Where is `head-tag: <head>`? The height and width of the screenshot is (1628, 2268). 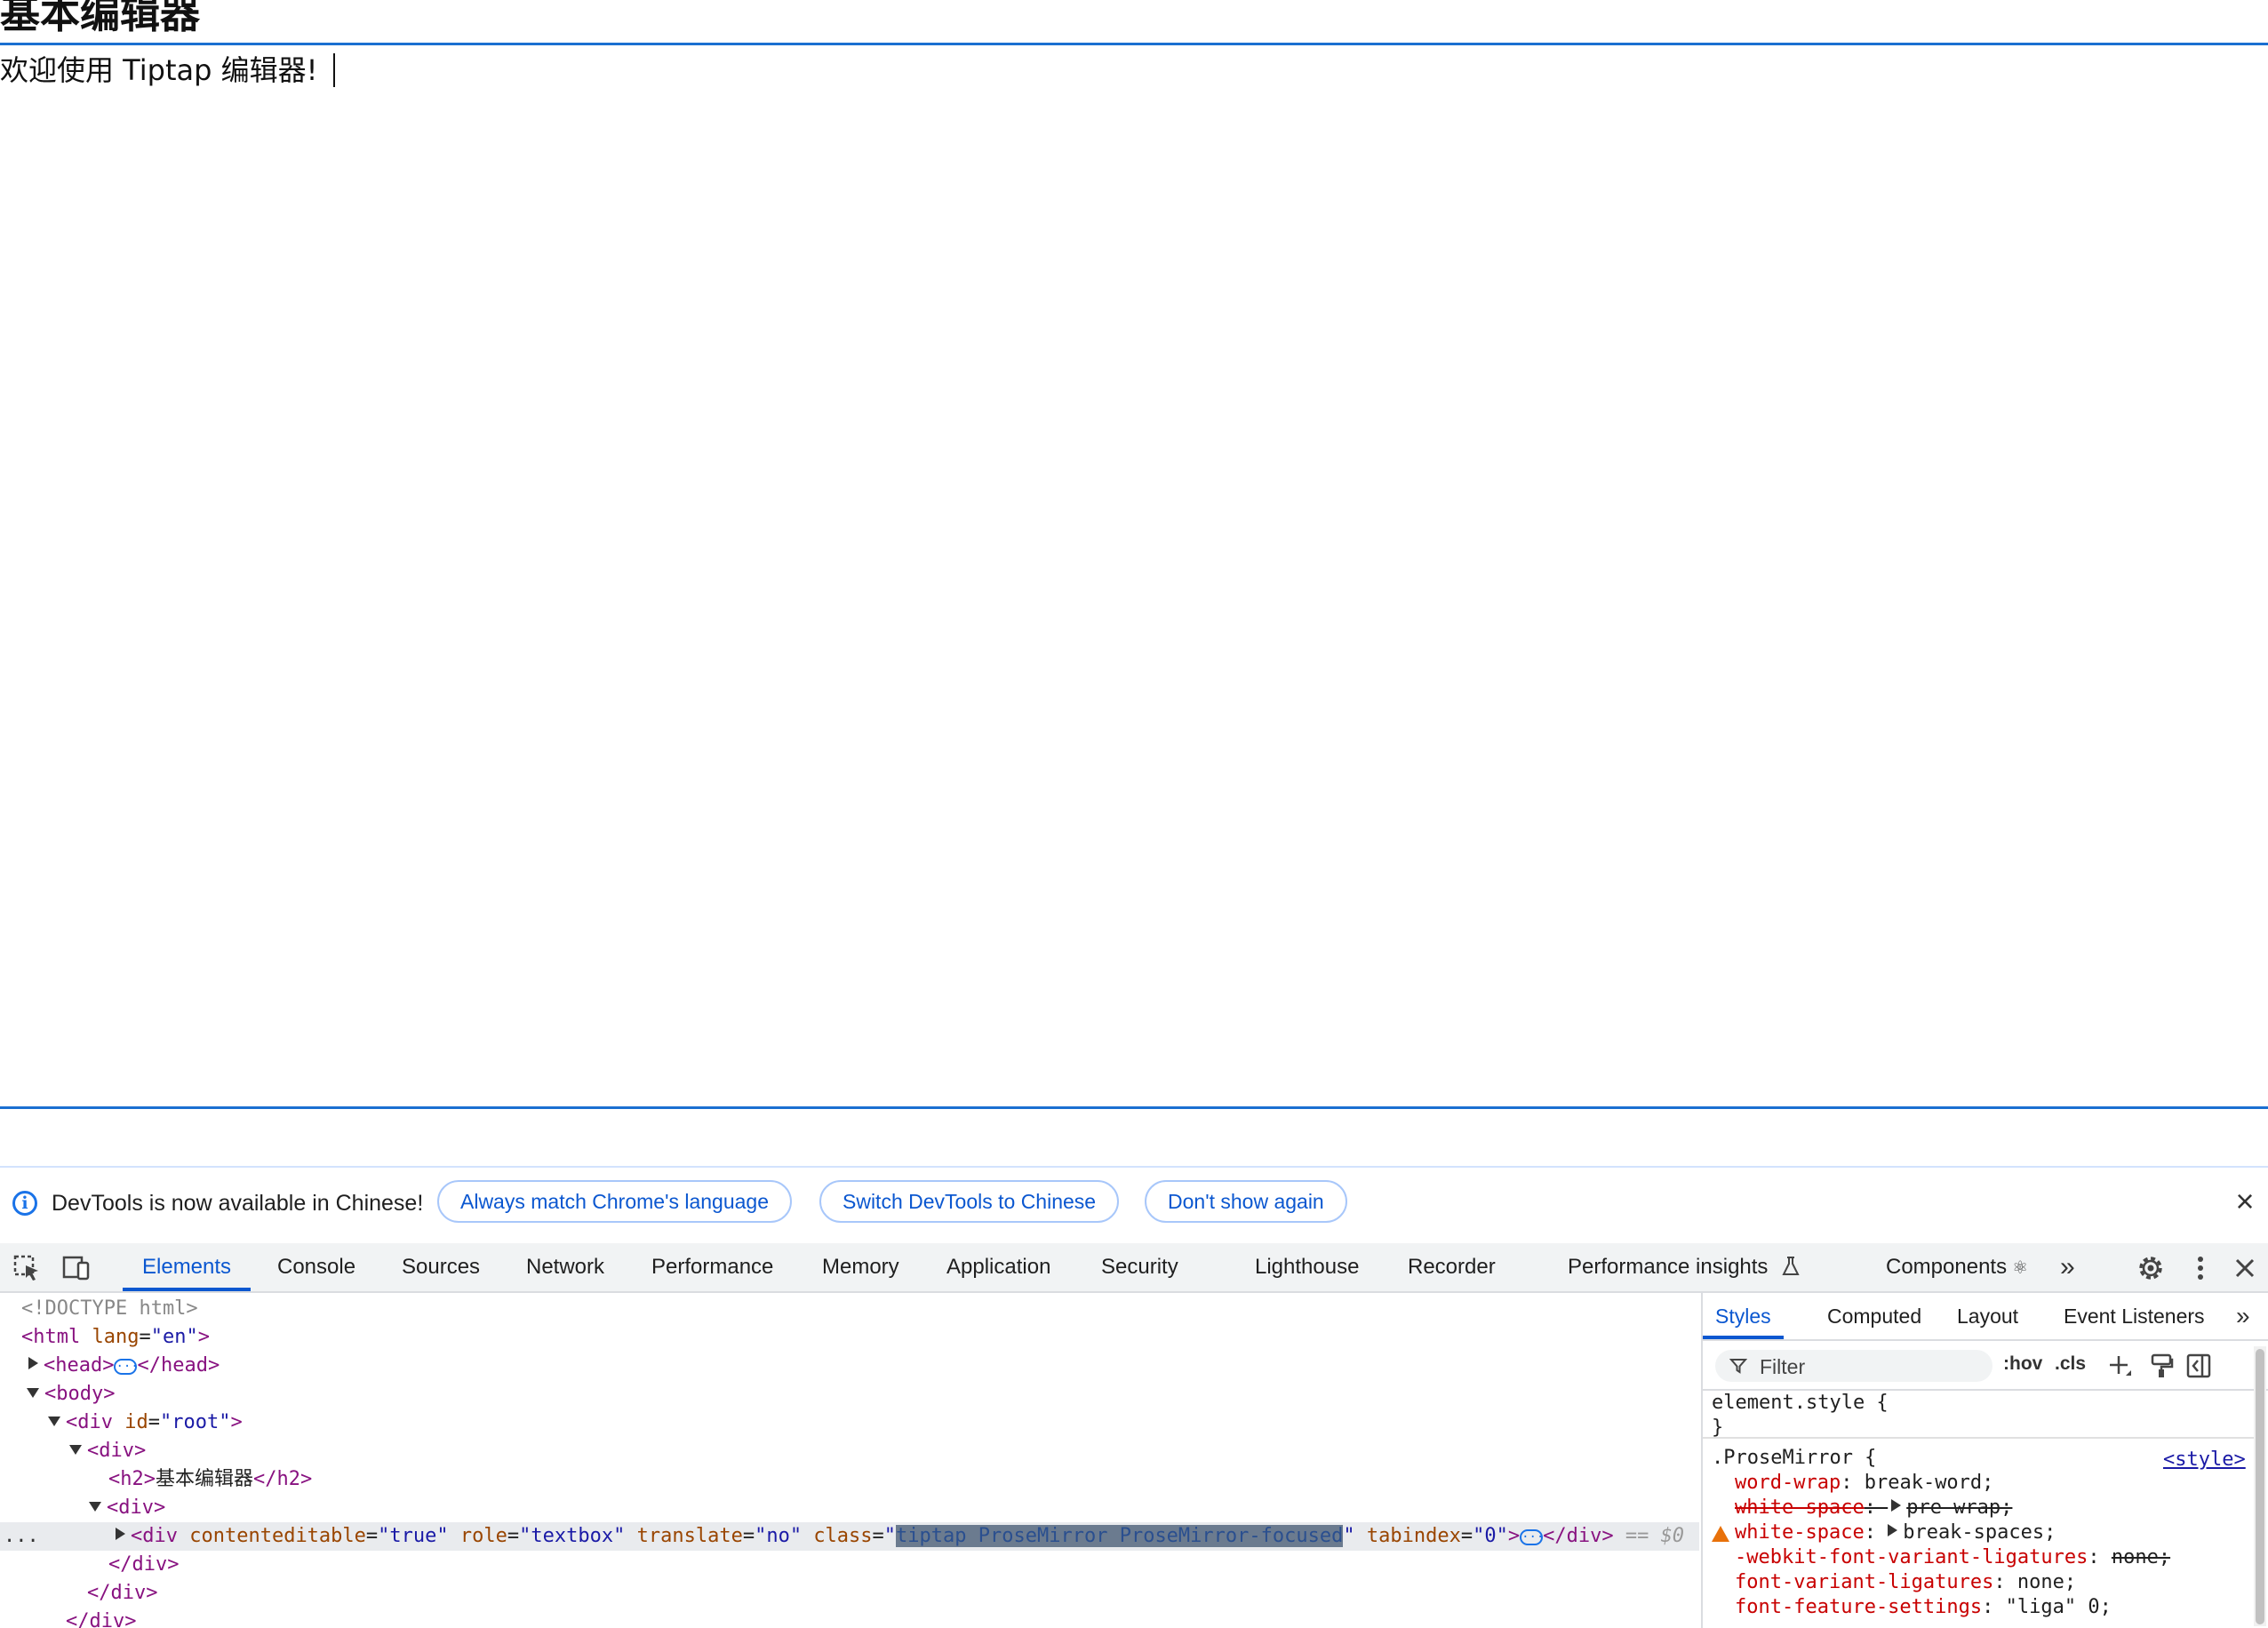 head-tag: <head> is located at coordinates (79, 1366).